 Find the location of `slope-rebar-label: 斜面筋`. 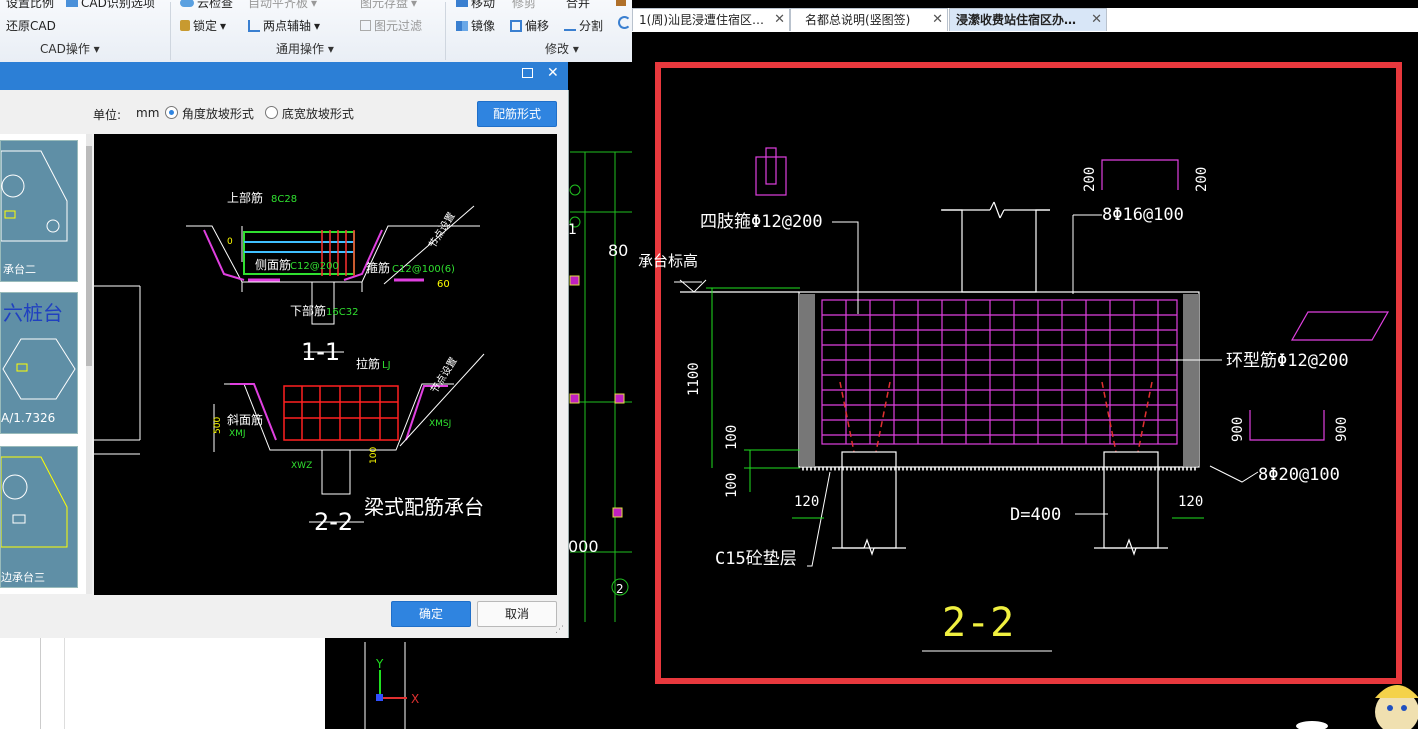

slope-rebar-label: 斜面筋 is located at coordinates (245, 419).